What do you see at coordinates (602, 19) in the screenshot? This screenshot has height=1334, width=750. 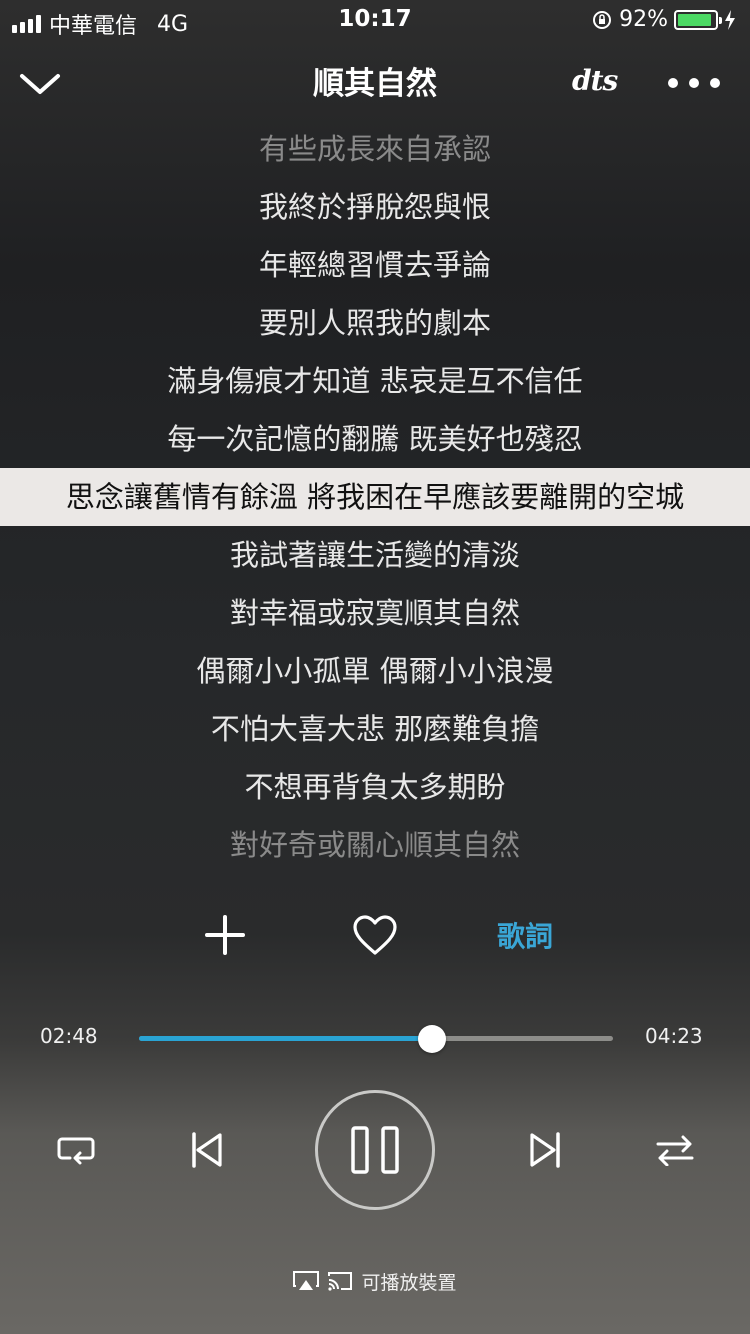 I see `orientation-lock-icon` at bounding box center [602, 19].